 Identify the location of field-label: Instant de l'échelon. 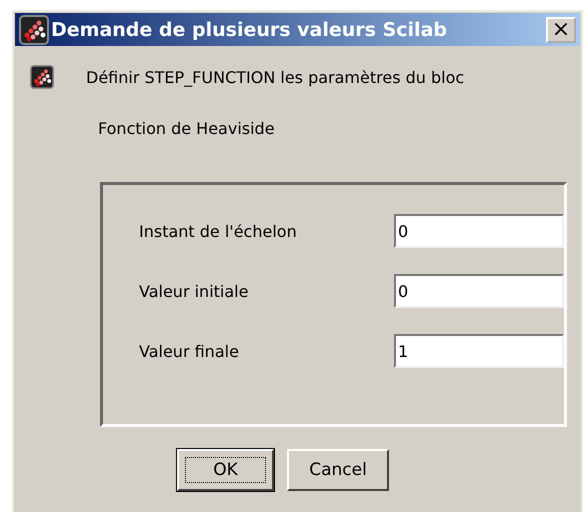
(218, 231).